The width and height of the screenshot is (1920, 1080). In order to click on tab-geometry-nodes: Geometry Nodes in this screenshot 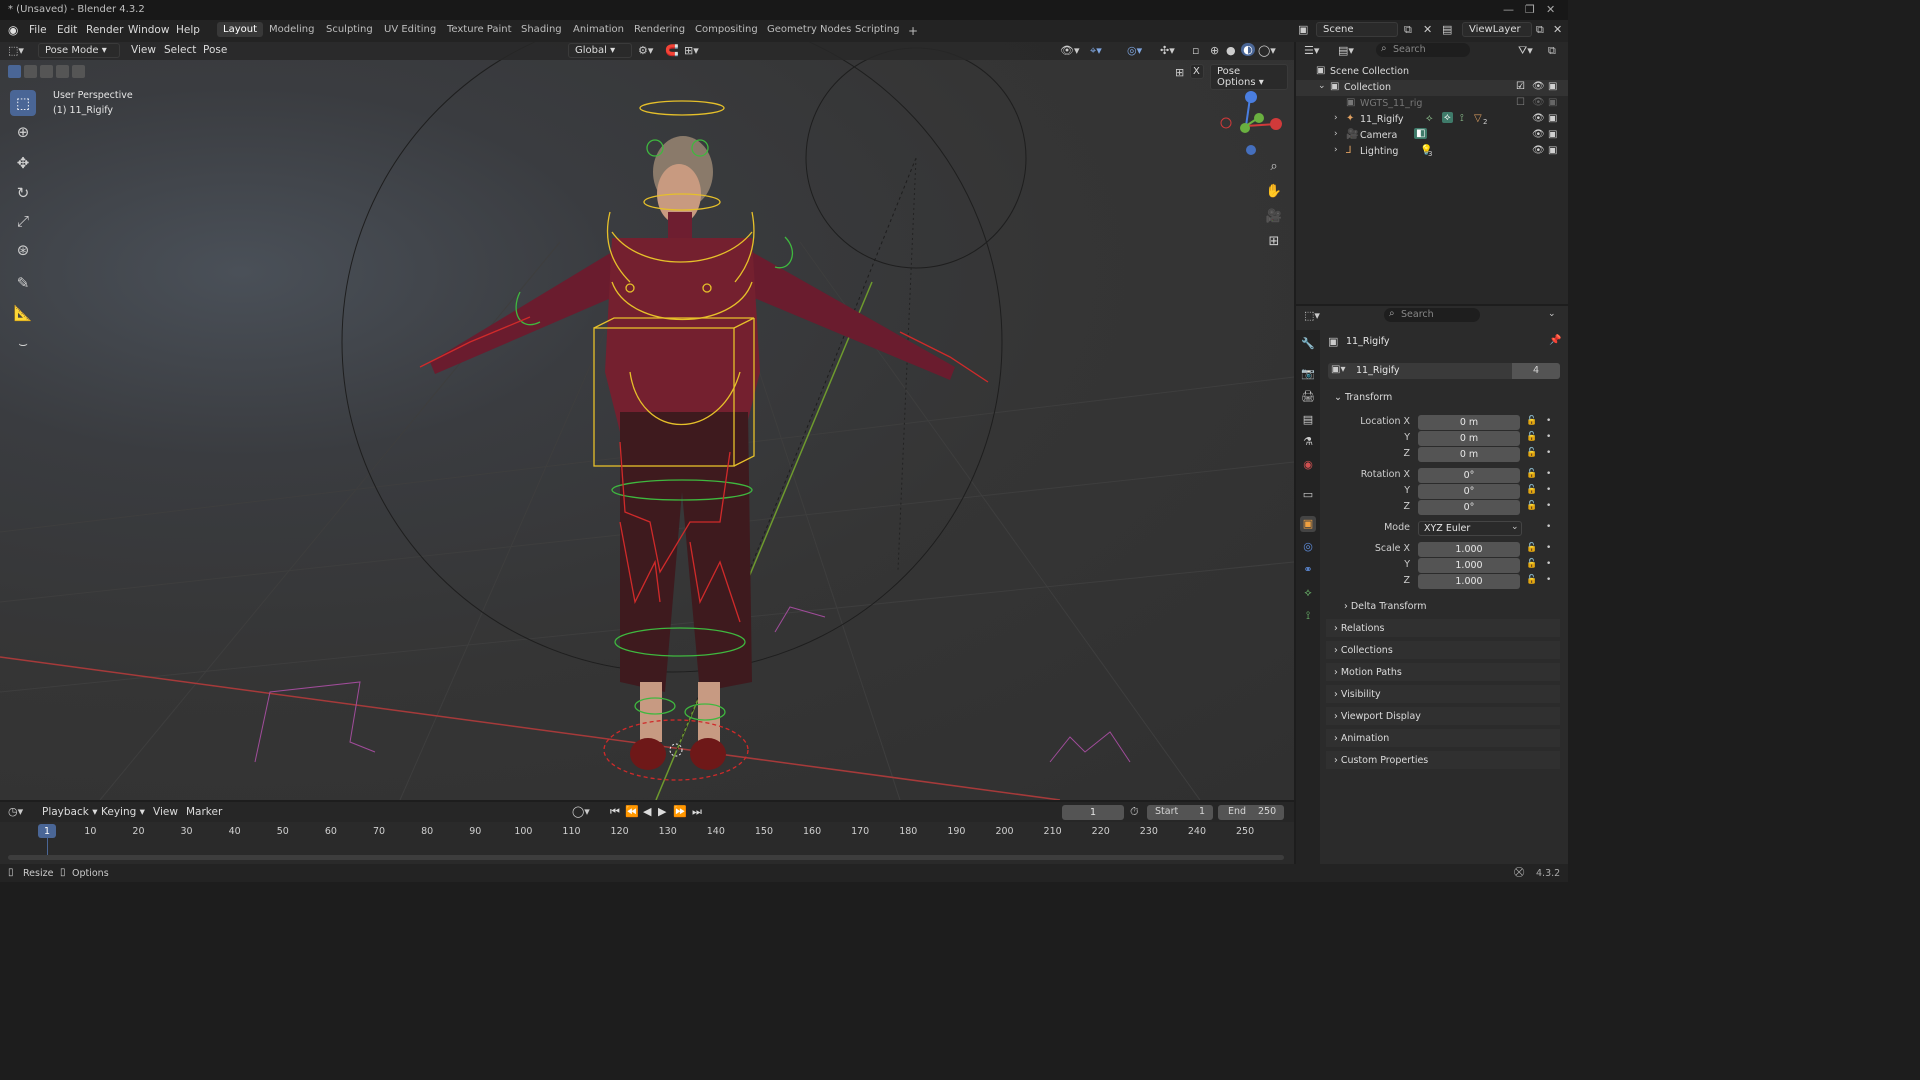, I will do `click(809, 29)`.